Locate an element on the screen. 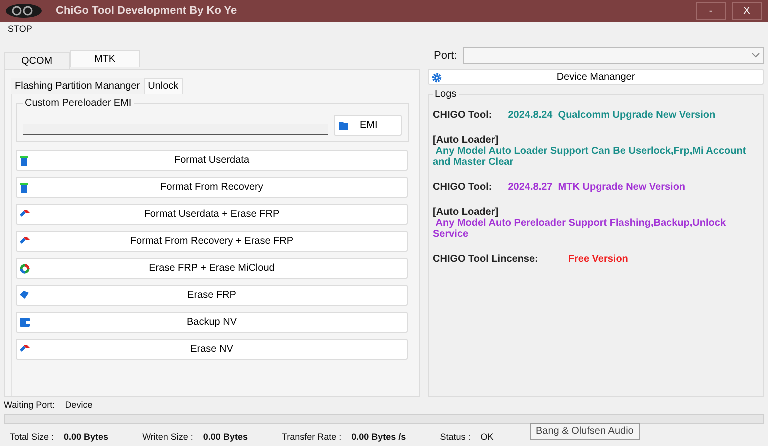 This screenshot has height=446, width=768. log-message: 2024.8.27 MTK Upgrade New Version is located at coordinates (597, 187).